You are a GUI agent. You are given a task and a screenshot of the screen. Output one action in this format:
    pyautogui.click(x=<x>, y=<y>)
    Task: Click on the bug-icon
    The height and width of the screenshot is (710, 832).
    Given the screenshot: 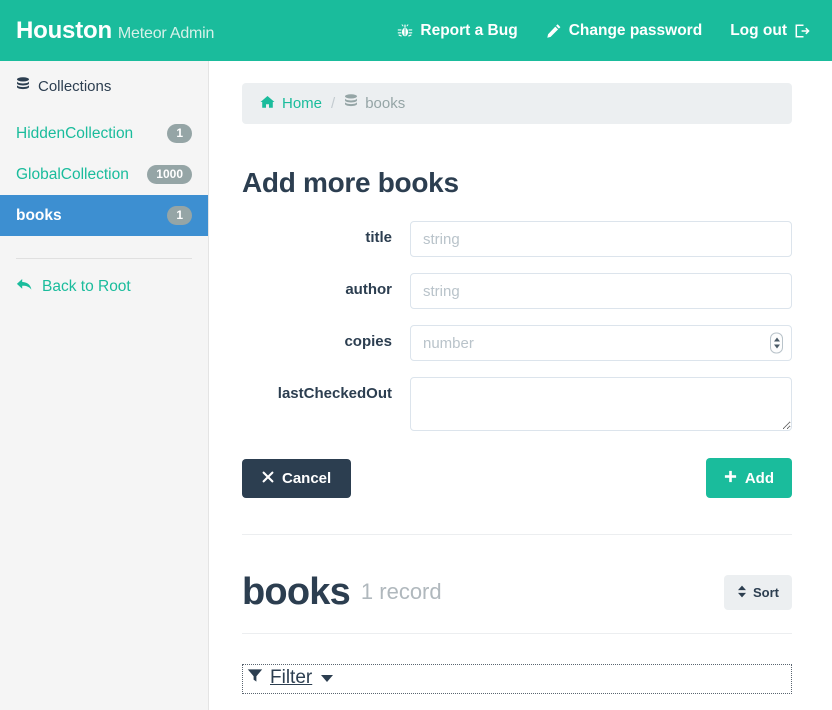 What is the action you would take?
    pyautogui.click(x=405, y=31)
    